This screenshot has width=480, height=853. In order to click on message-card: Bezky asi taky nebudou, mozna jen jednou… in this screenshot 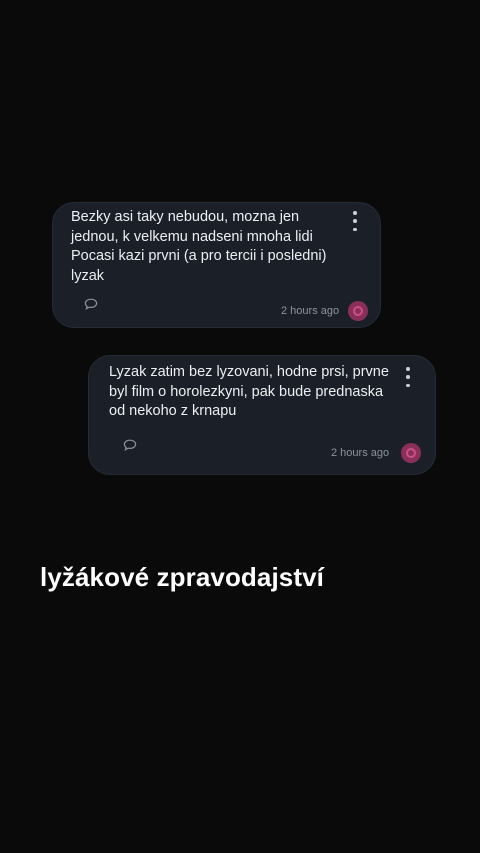, I will do `click(216, 265)`.